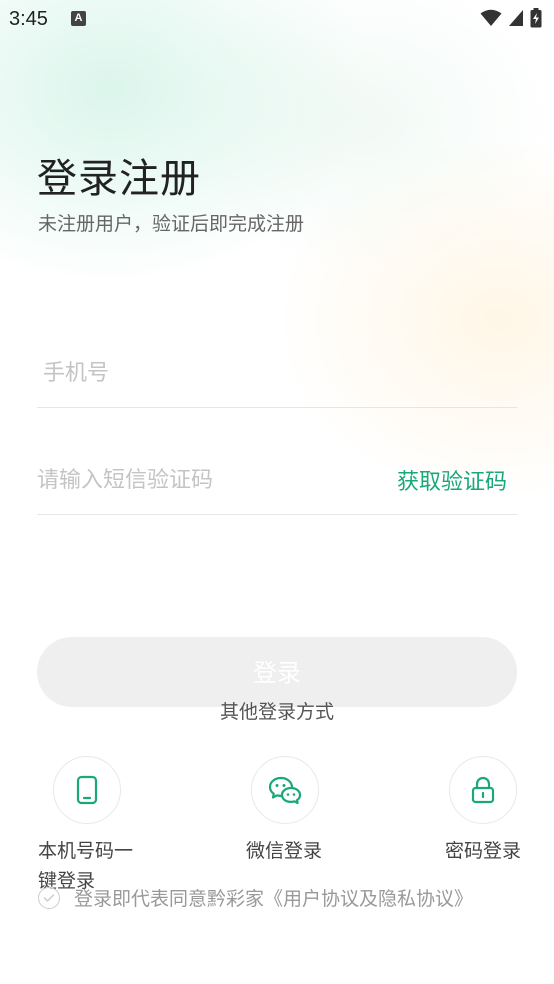 The width and height of the screenshot is (554, 984). I want to click on agreement-text: 登录即代表同意黔彩家《用户协议及隐私协议》, so click(273, 897).